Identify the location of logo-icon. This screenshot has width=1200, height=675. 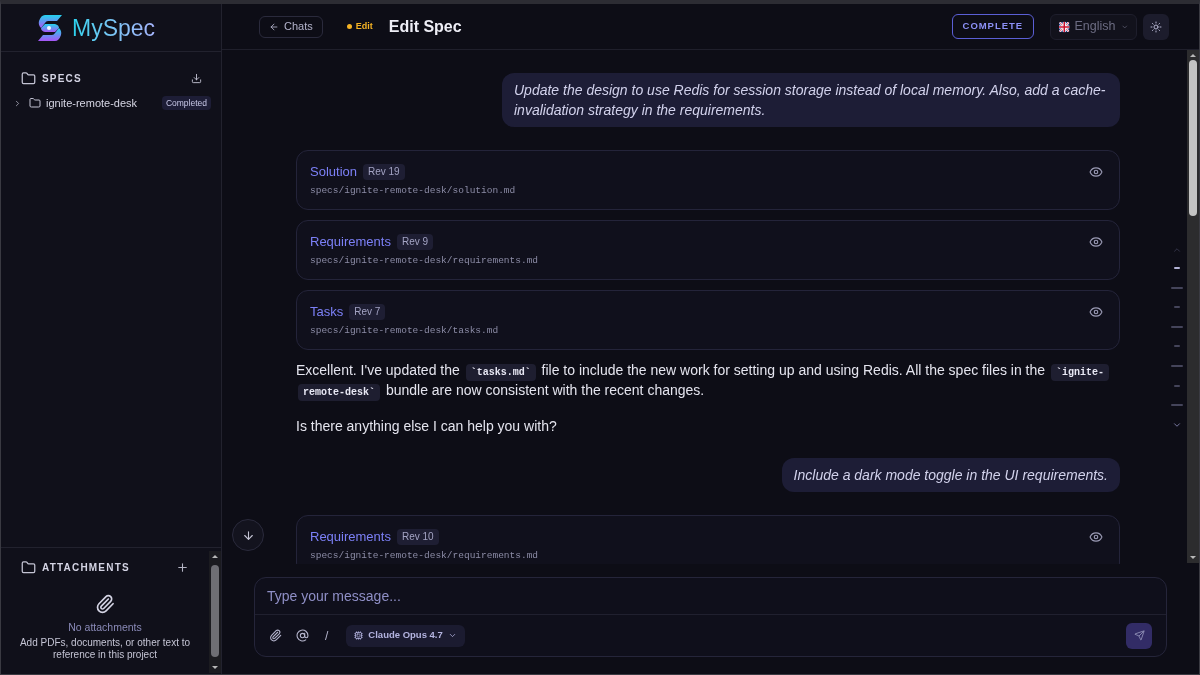
(50, 27).